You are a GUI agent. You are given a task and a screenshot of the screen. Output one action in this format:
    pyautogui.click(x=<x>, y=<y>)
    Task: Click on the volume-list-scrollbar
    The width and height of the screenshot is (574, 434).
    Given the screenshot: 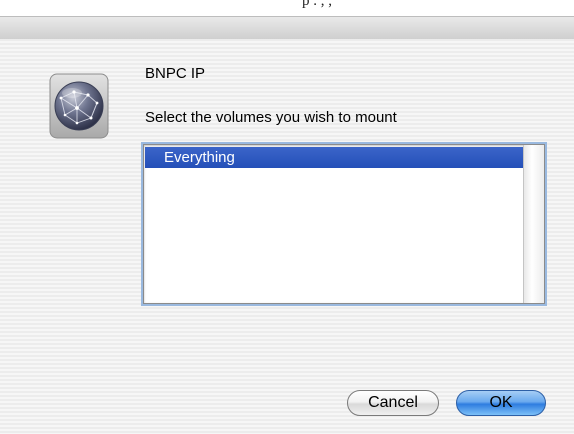 What is the action you would take?
    pyautogui.click(x=533, y=224)
    